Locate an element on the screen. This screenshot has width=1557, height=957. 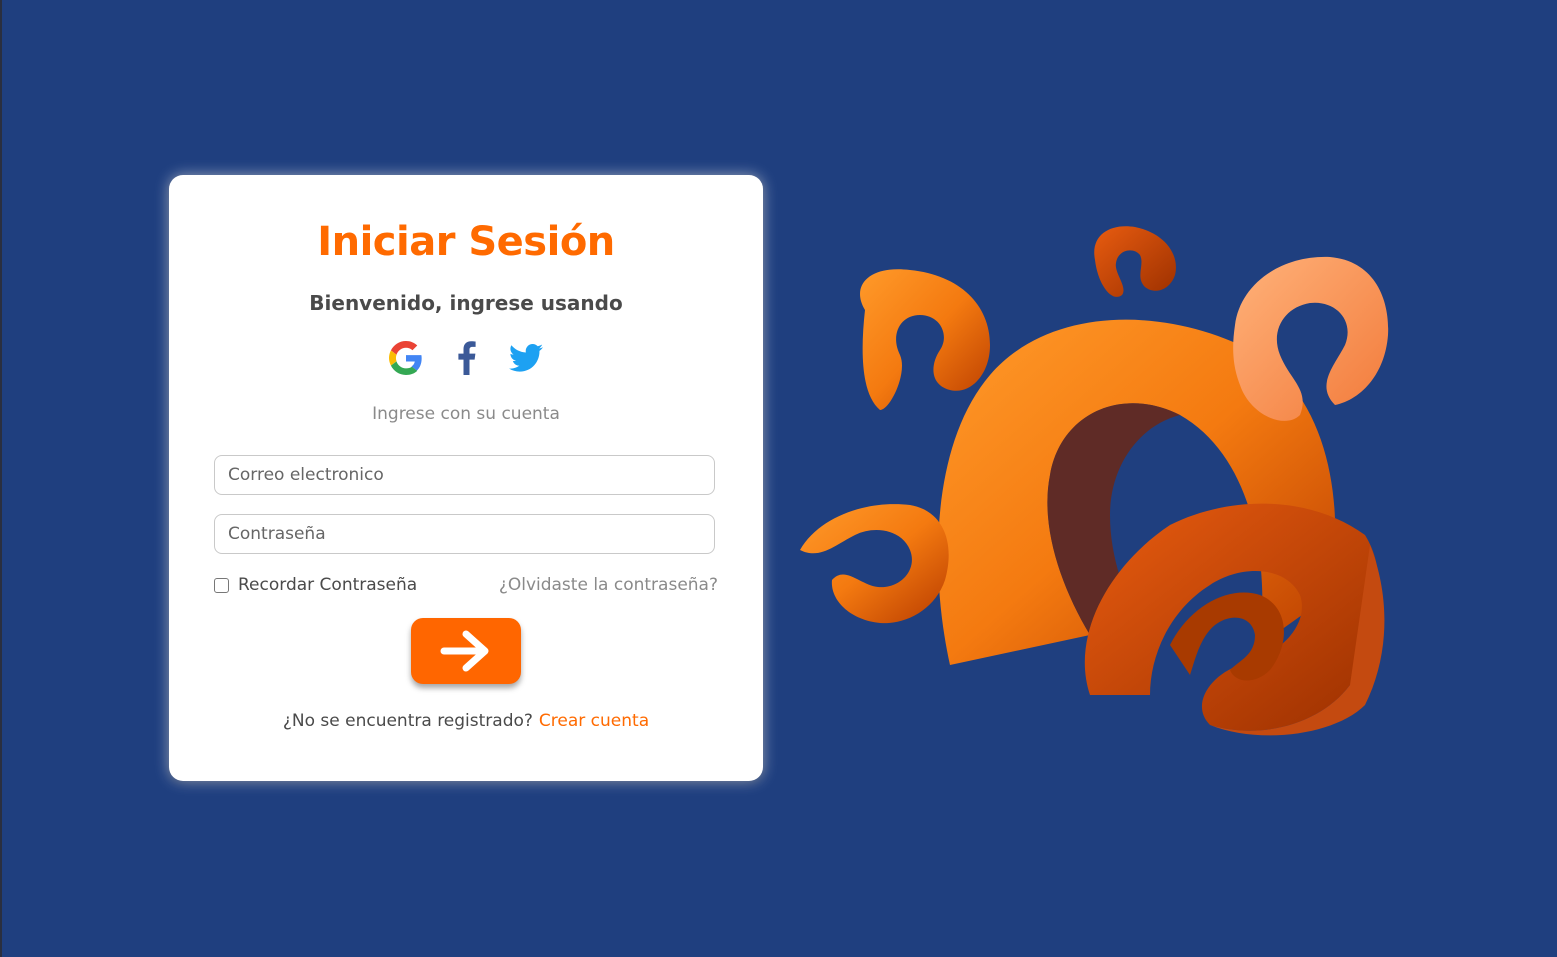
login-hint: Ingrese con su cuenta is located at coordinates (466, 414).